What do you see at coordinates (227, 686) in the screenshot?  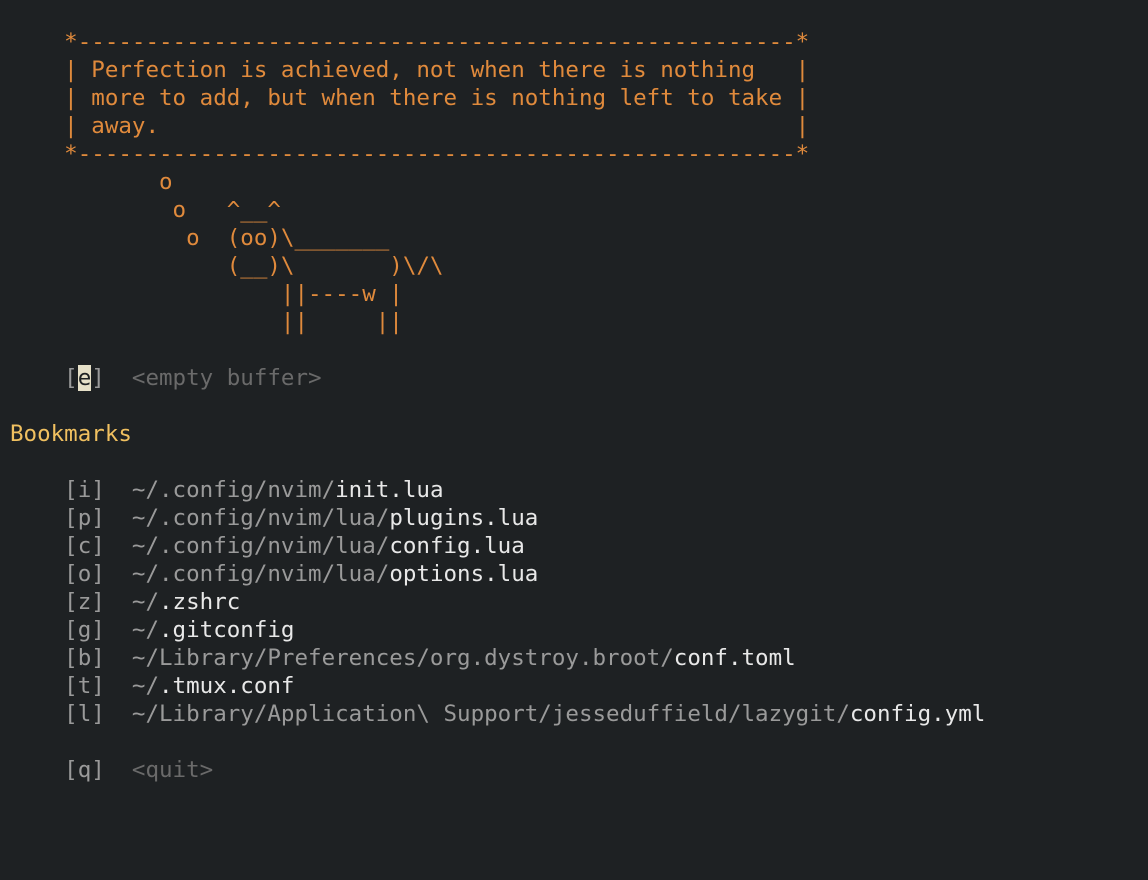 I see `bookmark-file: .tmux.conf` at bounding box center [227, 686].